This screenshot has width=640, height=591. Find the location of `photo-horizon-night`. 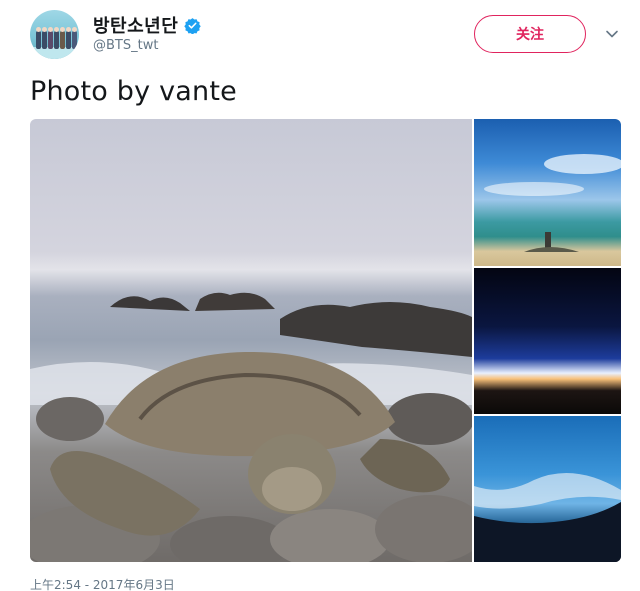

photo-horizon-night is located at coordinates (547, 341).